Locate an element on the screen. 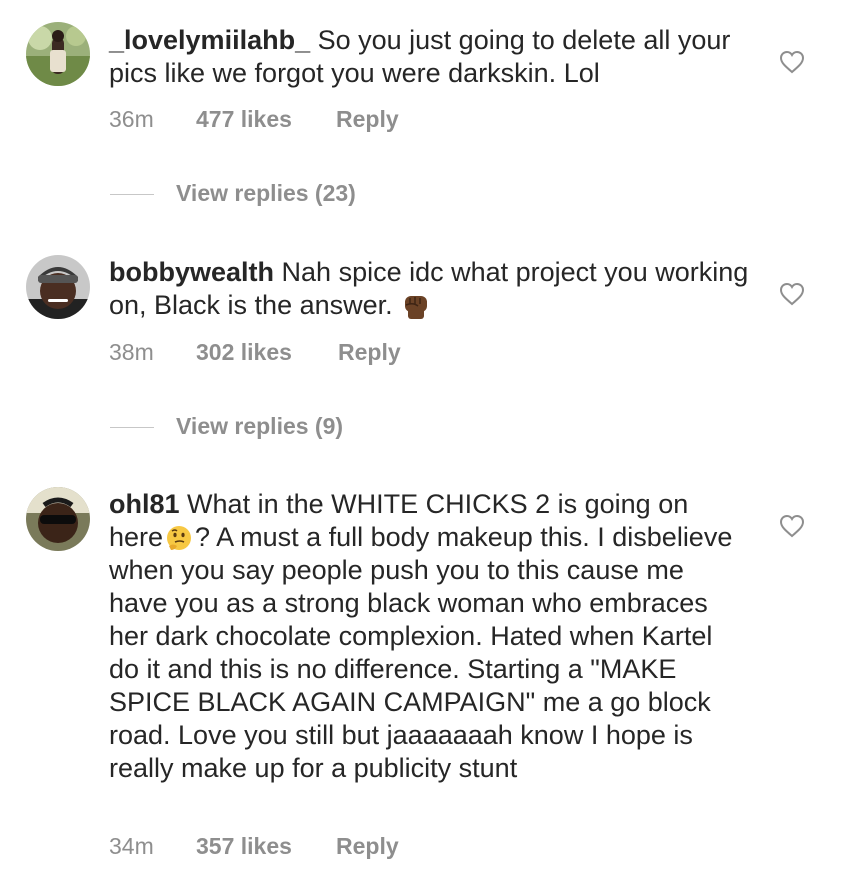  username-link: ohl81 is located at coordinates (144, 504).